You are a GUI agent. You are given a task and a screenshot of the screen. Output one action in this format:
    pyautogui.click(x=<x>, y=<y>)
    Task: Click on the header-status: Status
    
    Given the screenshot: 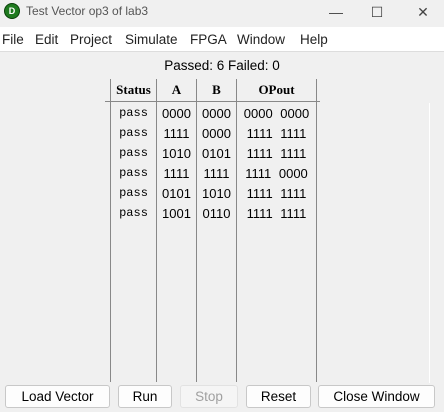 What is the action you would take?
    pyautogui.click(x=133, y=89)
    